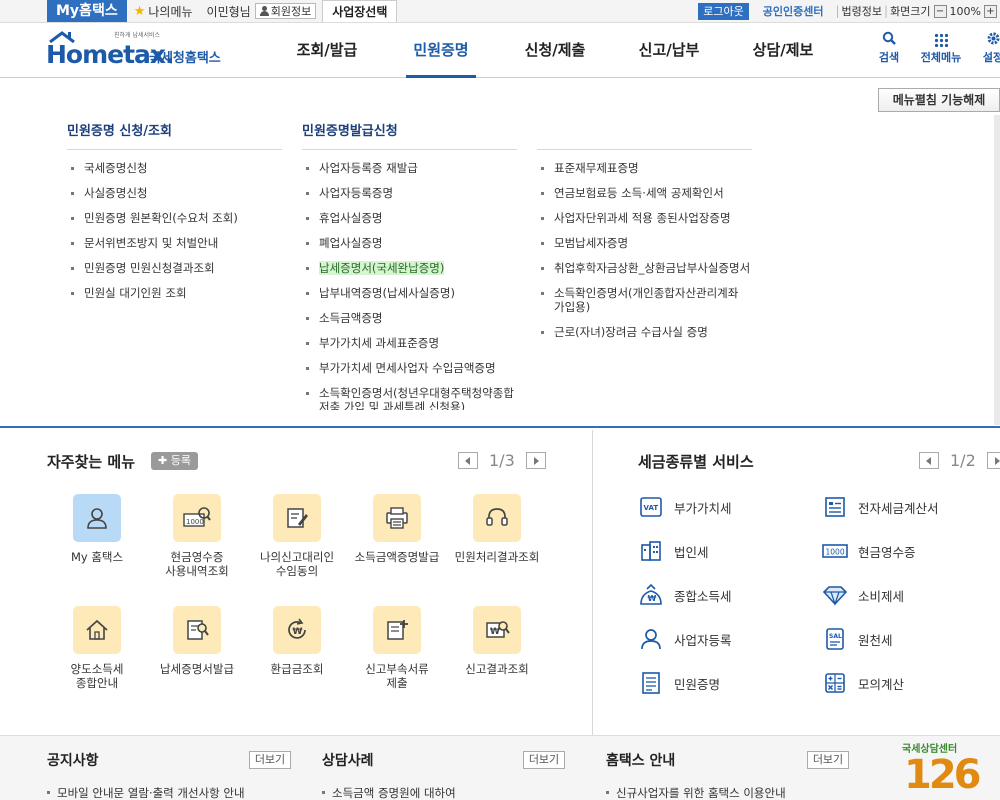 This screenshot has width=1000, height=800. I want to click on menu-item: 소득확인증명서(청년우대형주택청약종합저축 가입 및 과세특례 신청용), so click(409, 398).